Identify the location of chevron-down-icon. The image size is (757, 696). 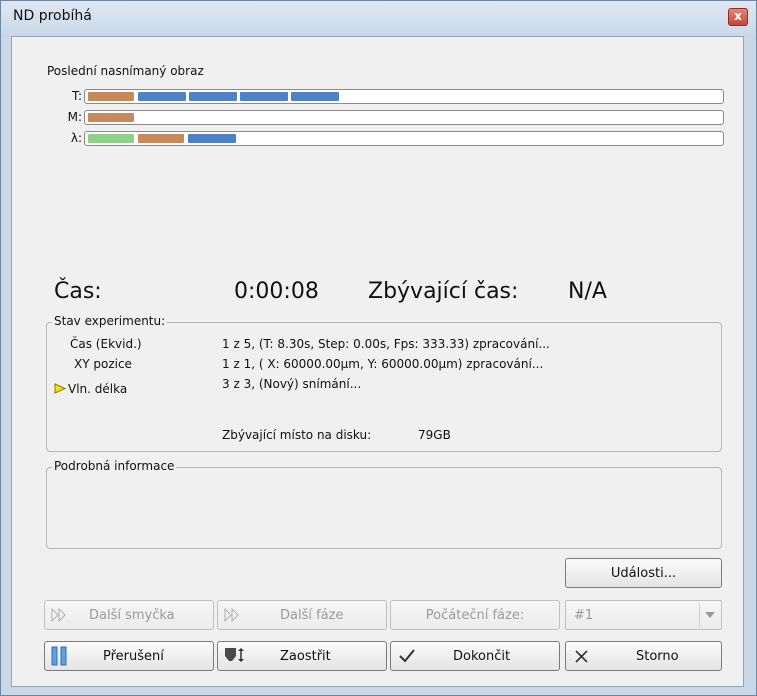
(710, 615).